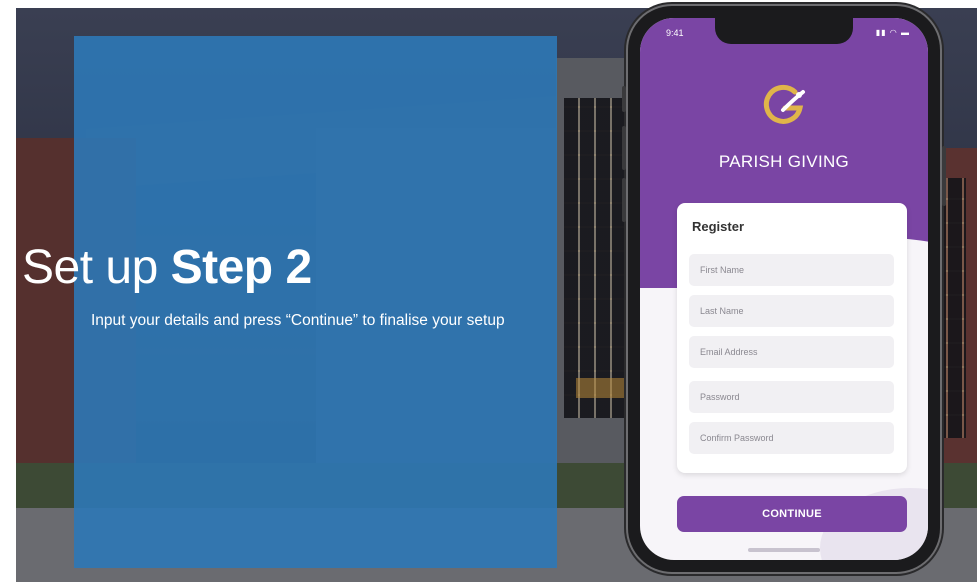 The image size is (977, 582). I want to click on email-field: Email Address, so click(791, 352).